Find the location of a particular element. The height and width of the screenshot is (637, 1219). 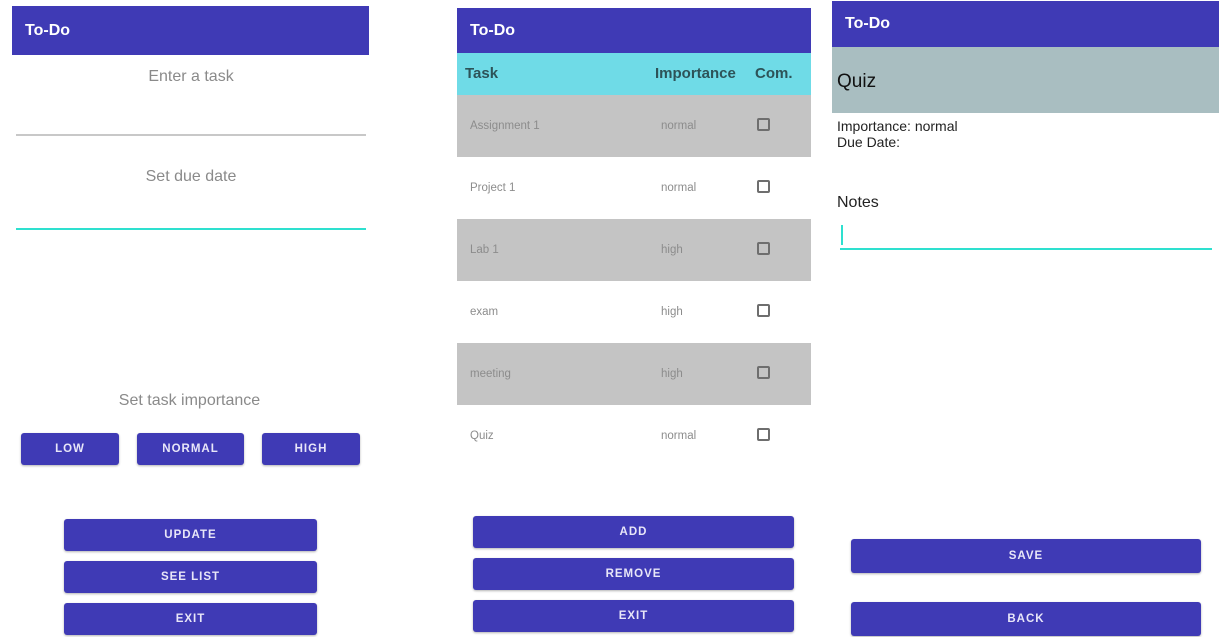

notes-input-underline is located at coordinates (1026, 249).